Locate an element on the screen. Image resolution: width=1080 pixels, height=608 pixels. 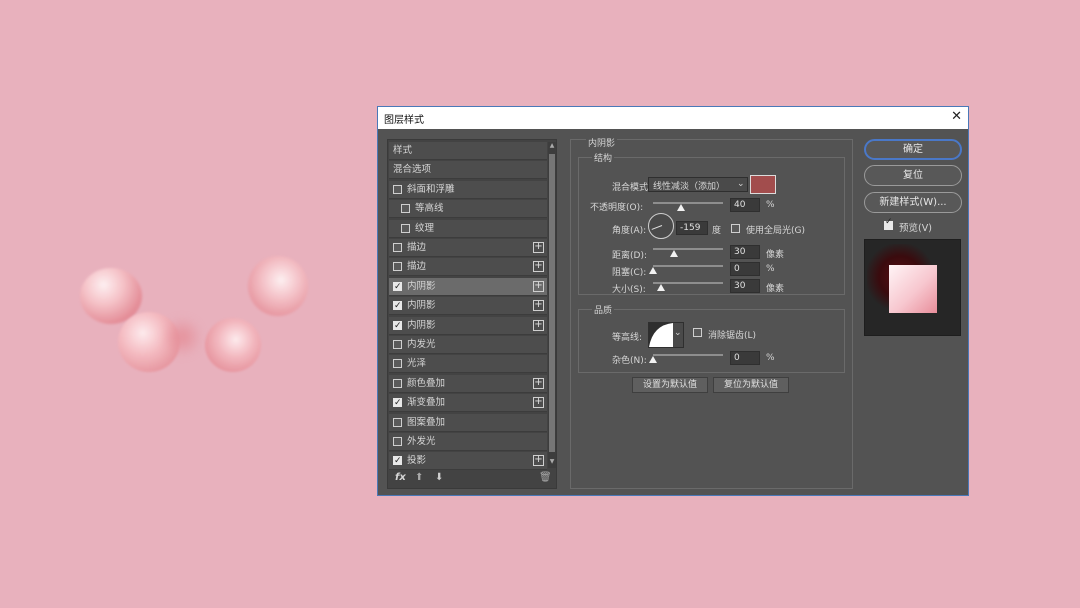
angle-input: -159 is located at coordinates (692, 228).